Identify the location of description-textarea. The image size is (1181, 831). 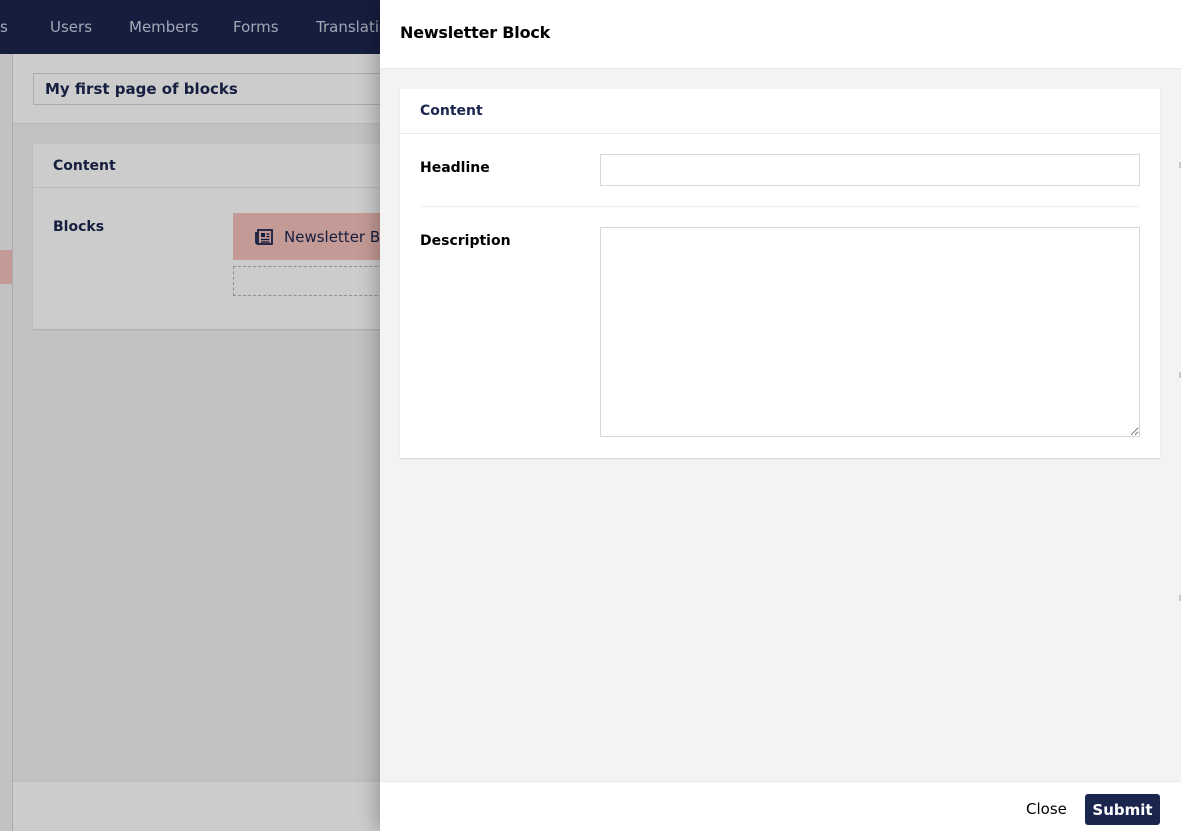
(870, 332).